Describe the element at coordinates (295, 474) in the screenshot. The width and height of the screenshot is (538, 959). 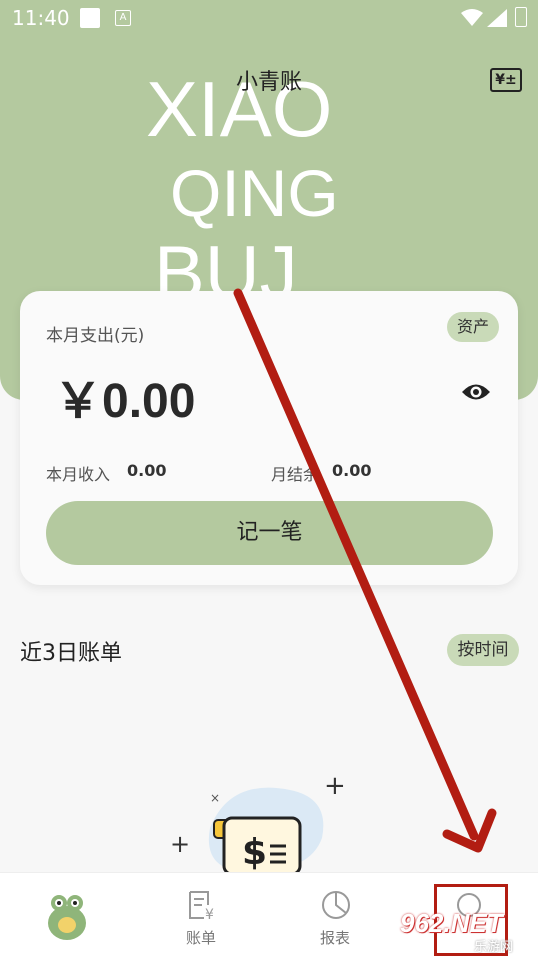
I see `balance-label: 月结余` at that location.